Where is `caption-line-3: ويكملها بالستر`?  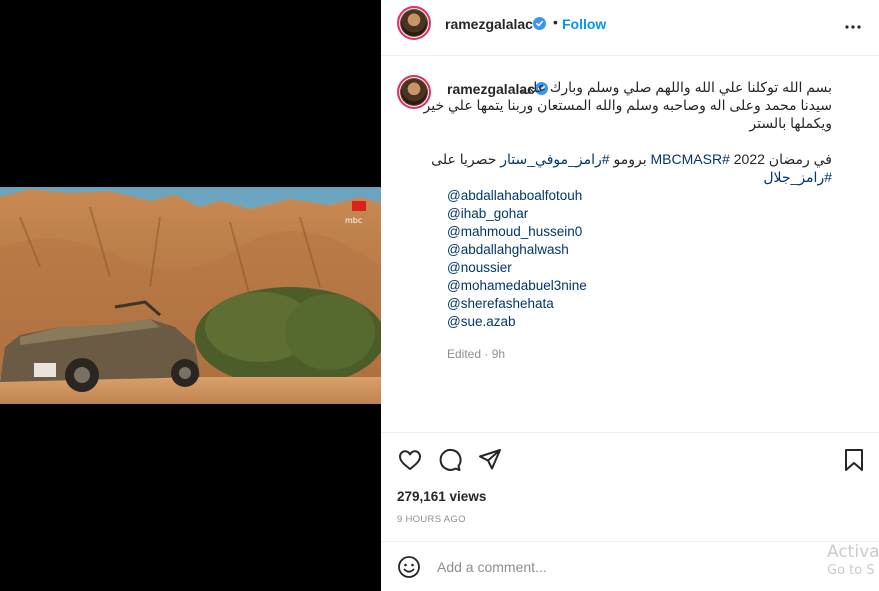 caption-line-3: ويكملها بالستر is located at coordinates (790, 123).